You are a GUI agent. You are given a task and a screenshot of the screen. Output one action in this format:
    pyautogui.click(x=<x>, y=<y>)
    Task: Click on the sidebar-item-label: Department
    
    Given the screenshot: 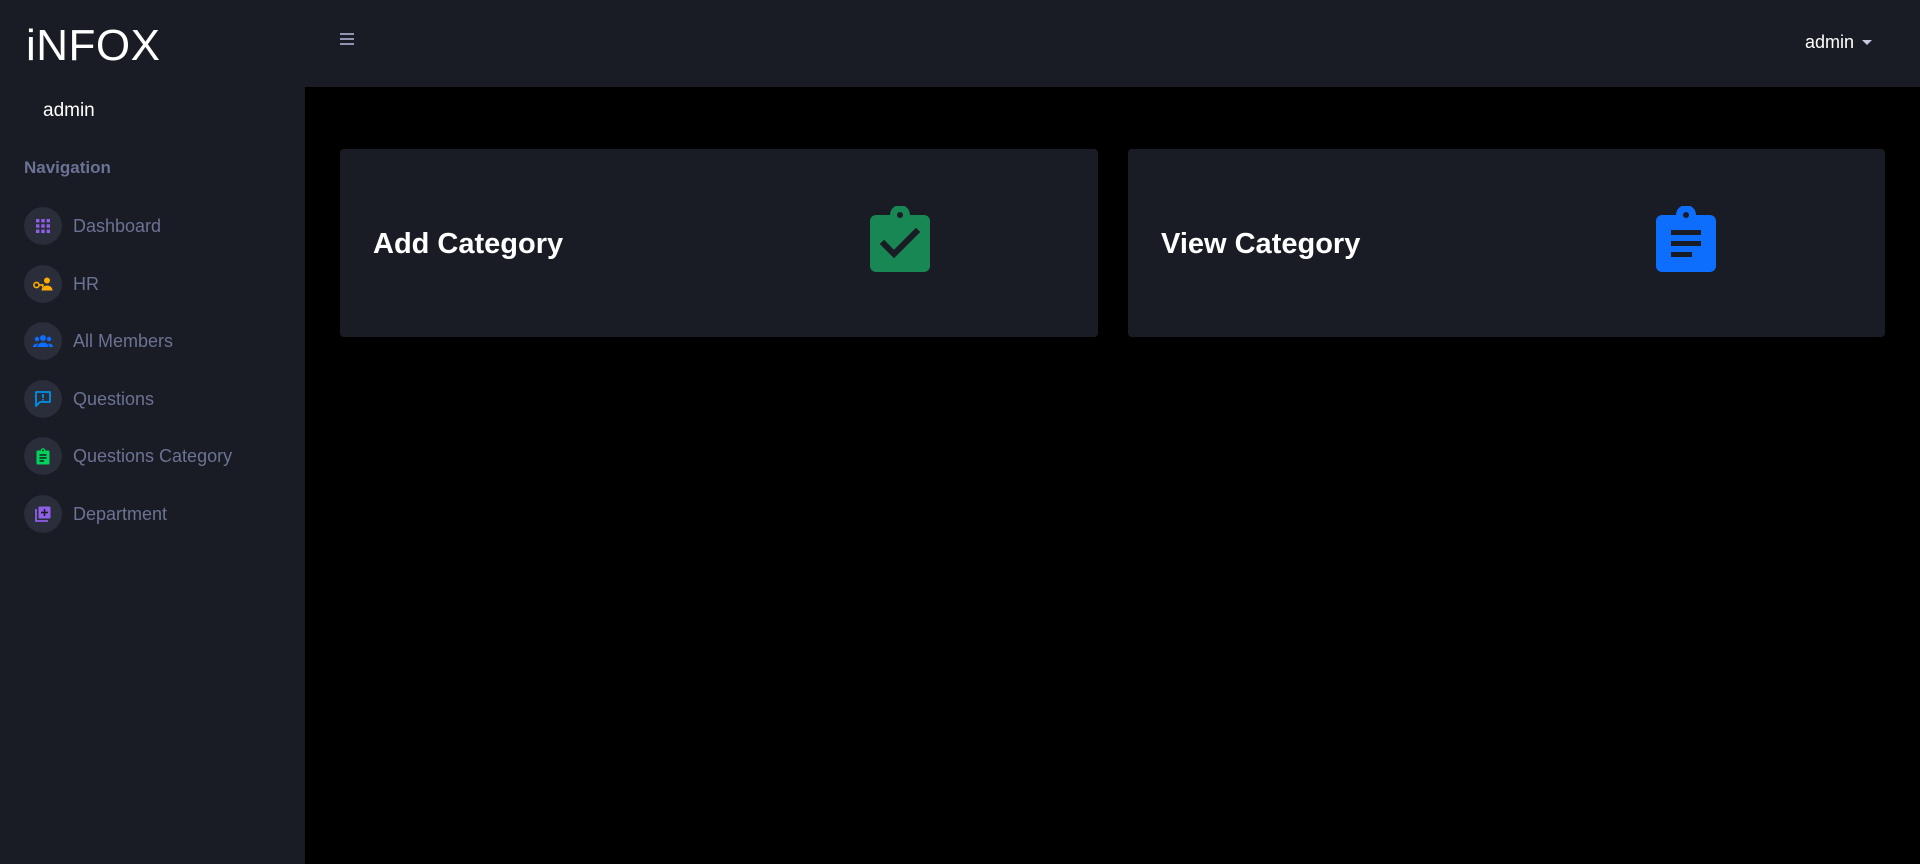 What is the action you would take?
    pyautogui.click(x=120, y=513)
    